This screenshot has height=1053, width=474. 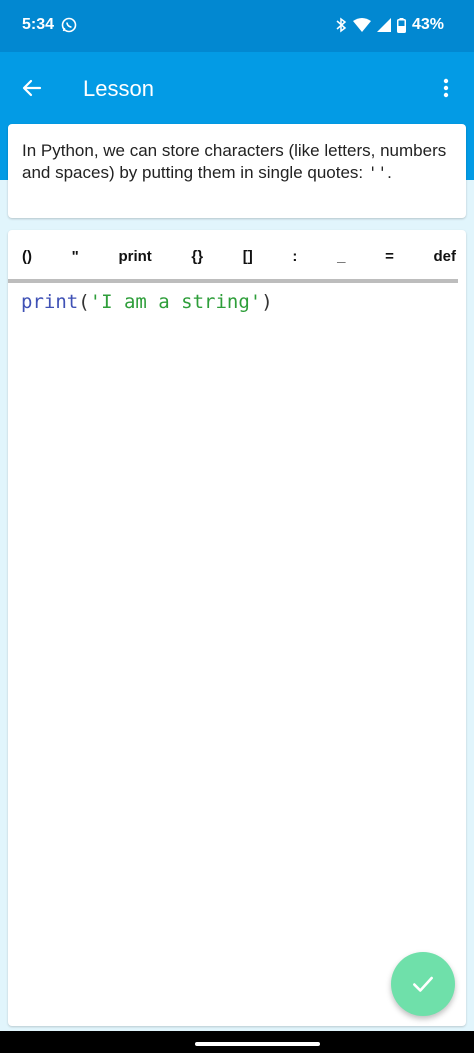 I want to click on toolbar-divider, so click(x=233, y=281).